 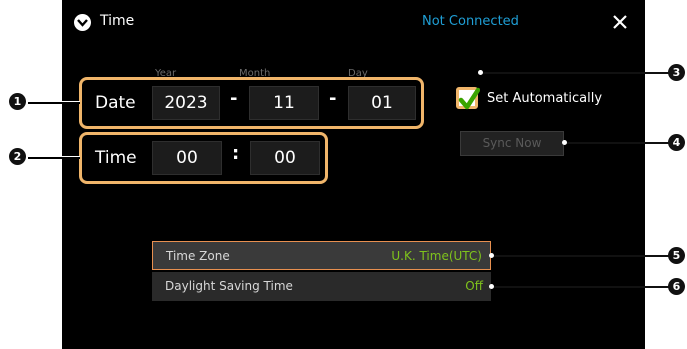 I want to click on page-title: Time, so click(x=117, y=21).